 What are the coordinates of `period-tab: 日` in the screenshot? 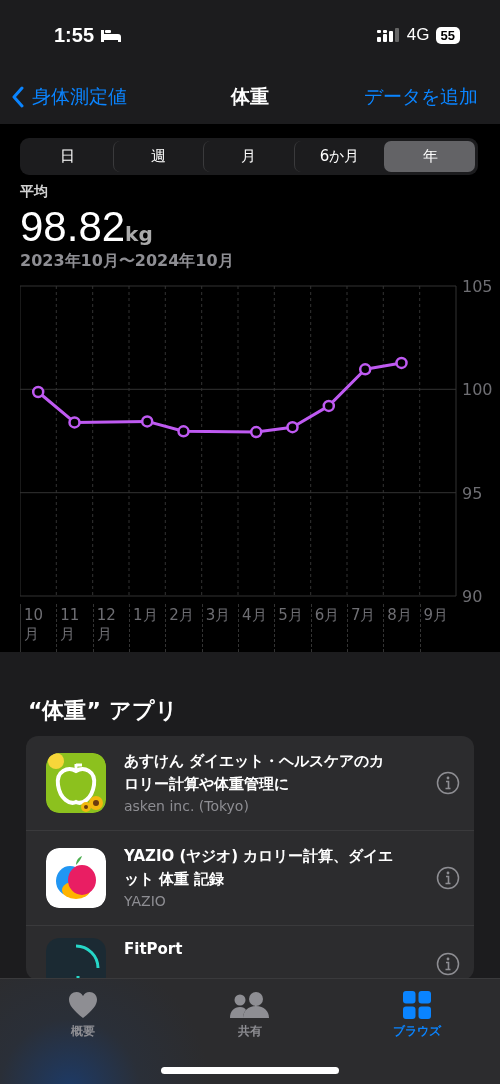 It's located at (68, 156).